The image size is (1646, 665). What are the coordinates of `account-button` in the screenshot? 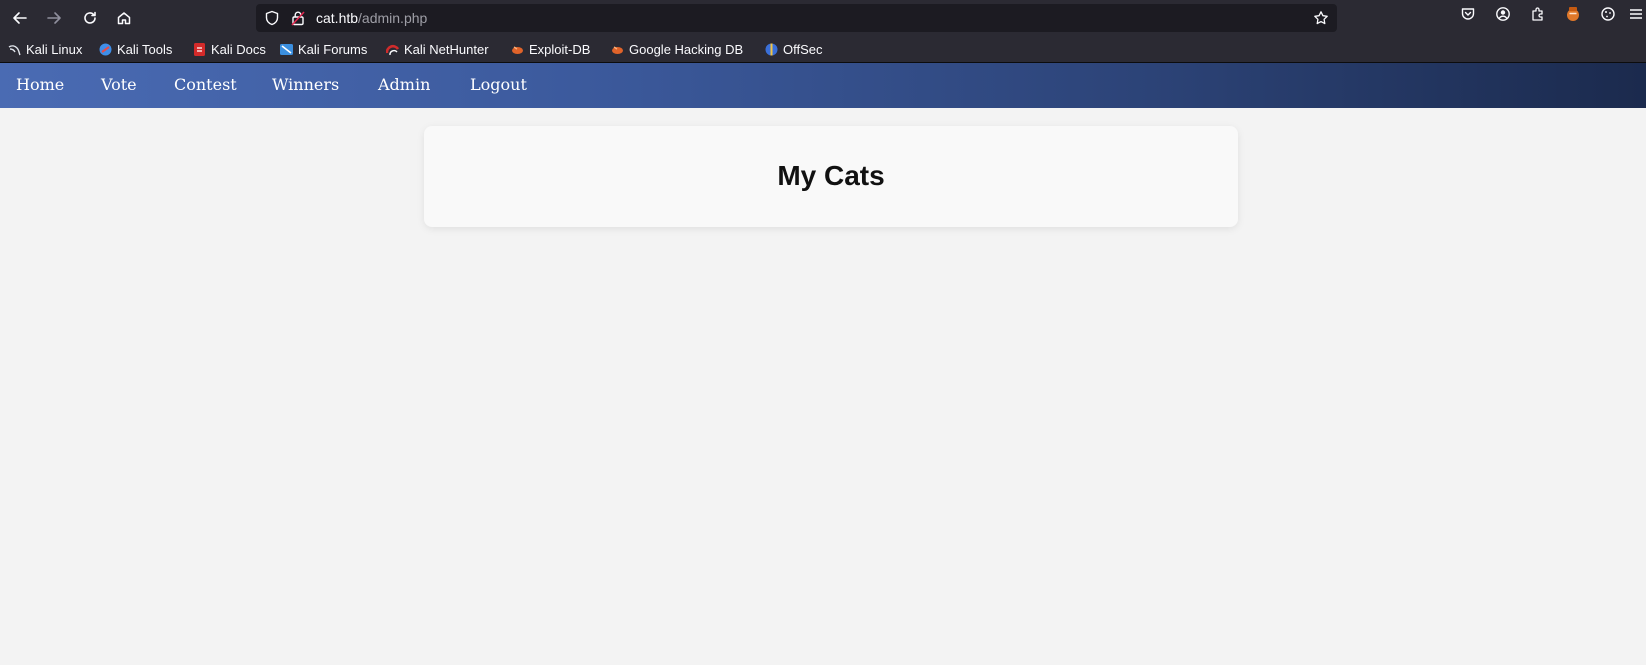 It's located at (1503, 14).